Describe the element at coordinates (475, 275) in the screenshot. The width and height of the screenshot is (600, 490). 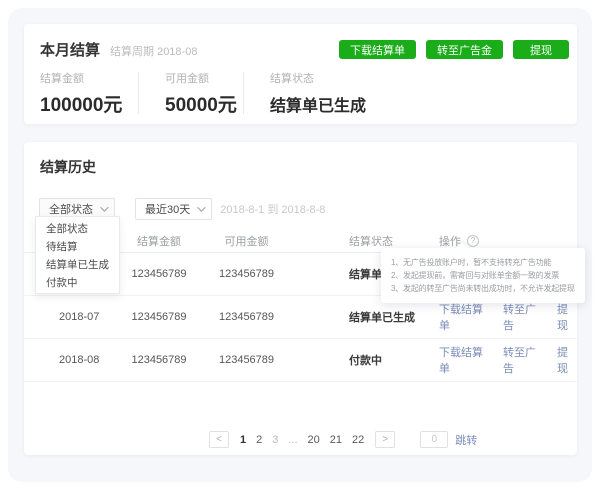
I see `tooltip-line: 2、发起提现前，需寄回与对账单金额一致的发票` at that location.